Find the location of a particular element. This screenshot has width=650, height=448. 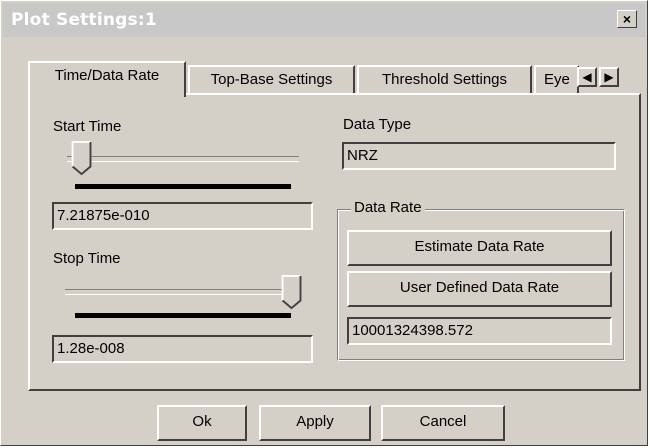

window-title: Plot Settings:1 is located at coordinates (84, 20).